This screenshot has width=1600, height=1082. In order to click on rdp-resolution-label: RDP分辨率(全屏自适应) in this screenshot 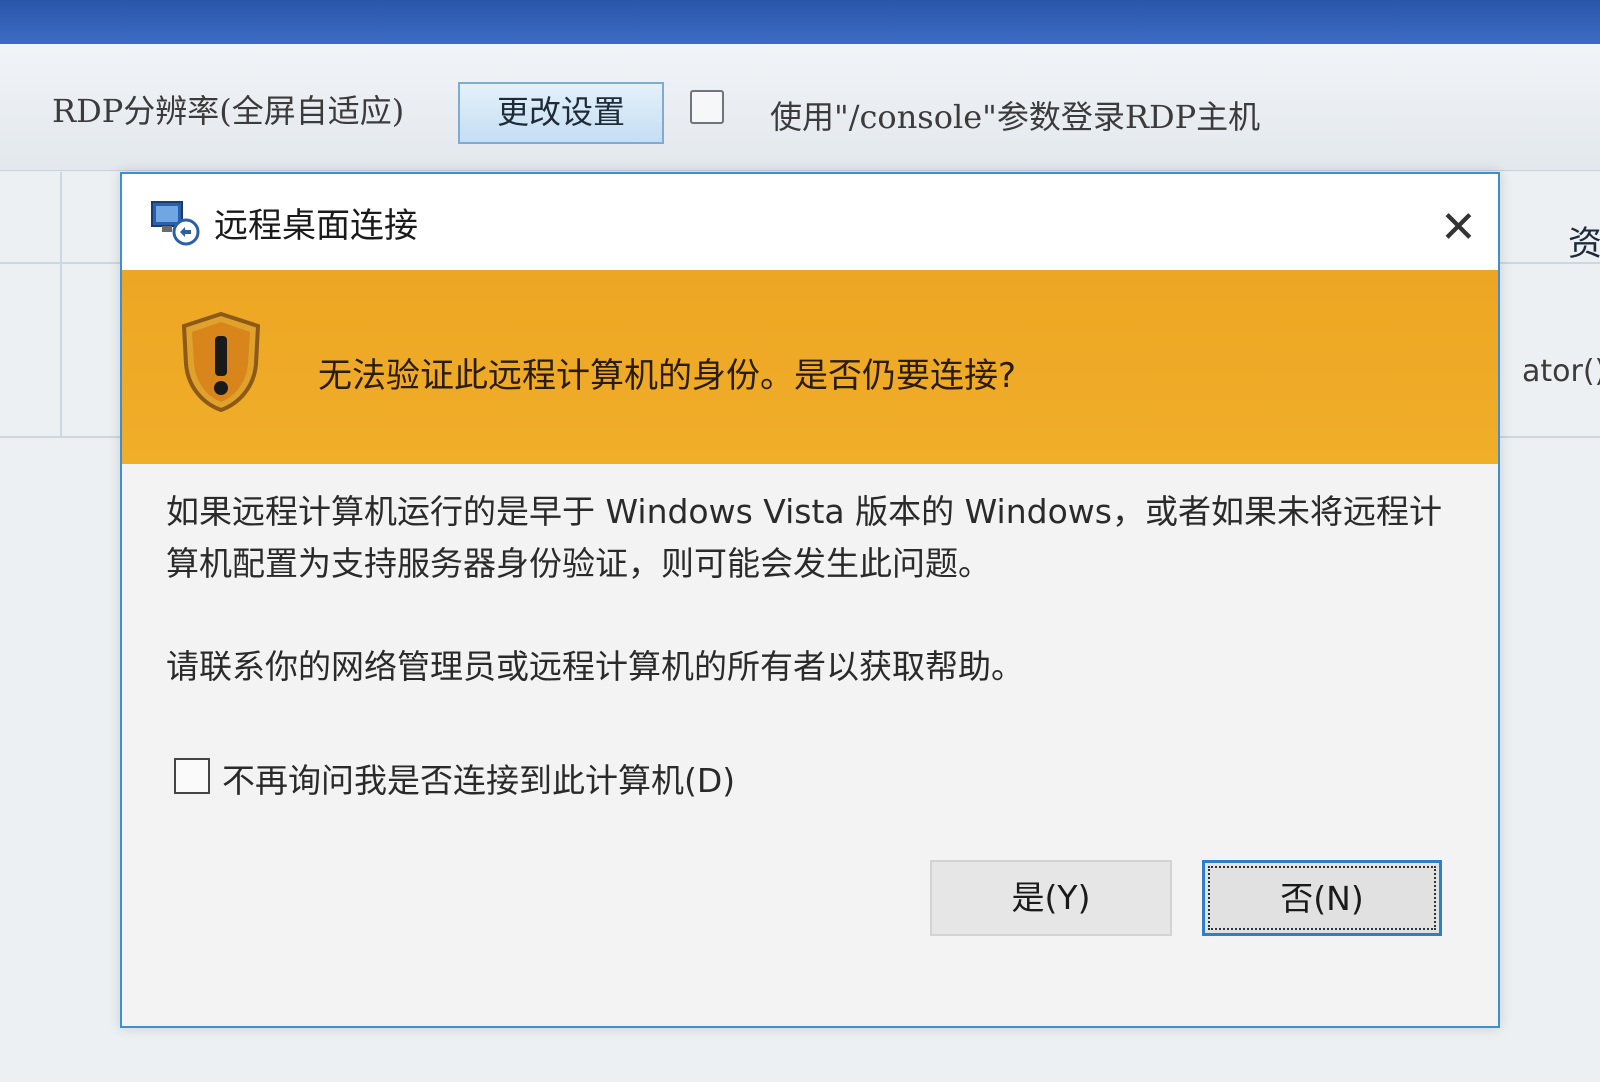, I will do `click(228, 111)`.